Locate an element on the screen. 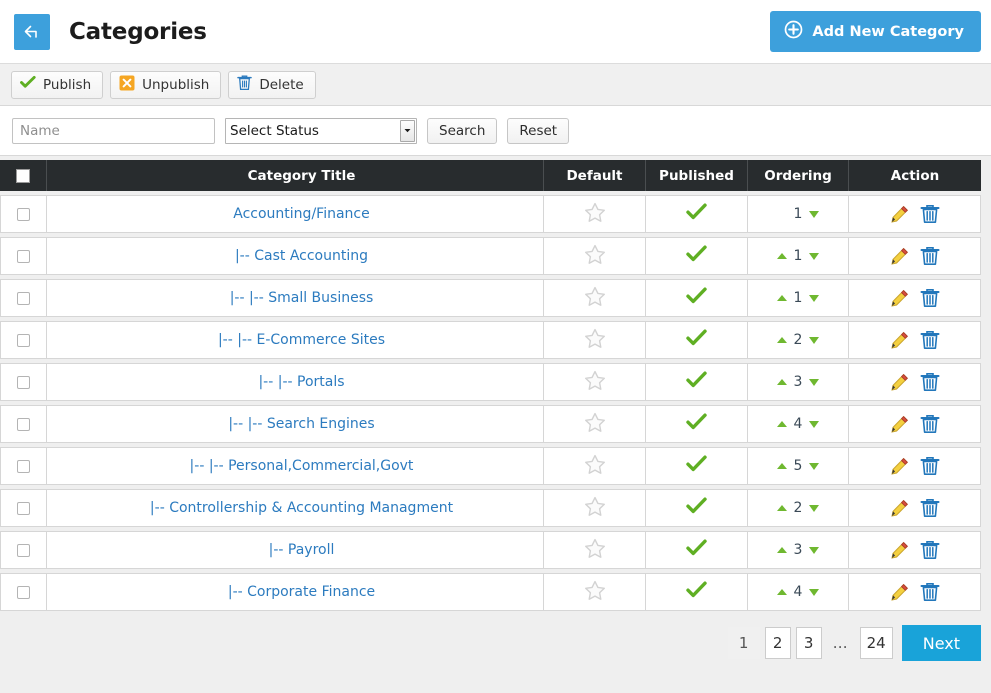  publish-label: Publish is located at coordinates (67, 84).